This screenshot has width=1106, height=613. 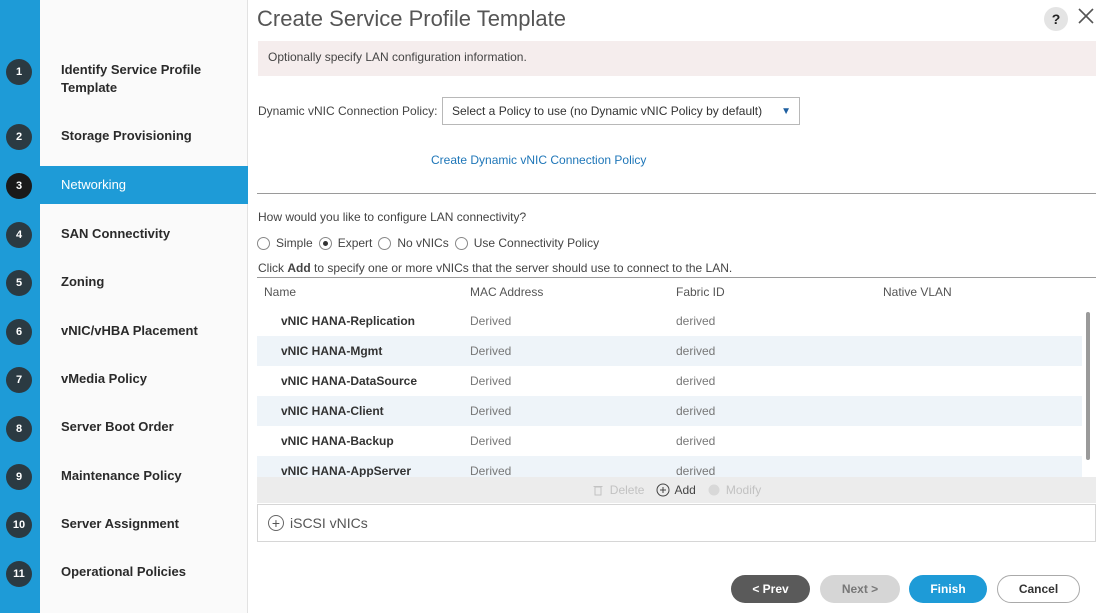 I want to click on radio-expert, so click(x=325, y=243).